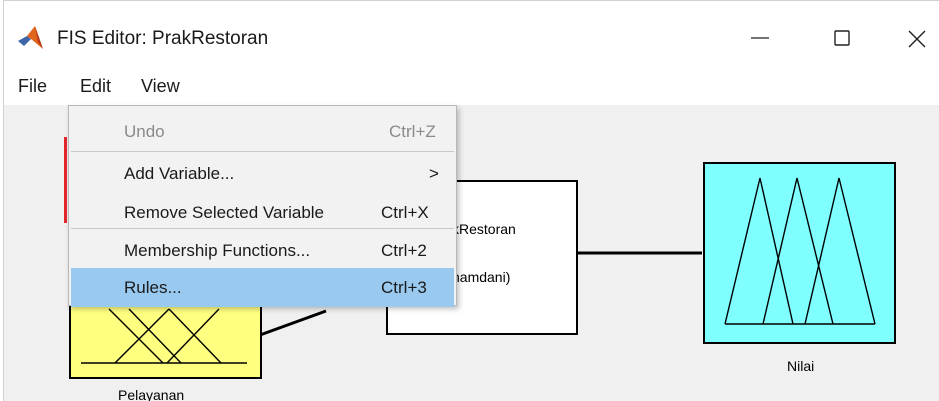 The width and height of the screenshot is (939, 401). What do you see at coordinates (412, 131) in the screenshot?
I see `menu-item-shortcut: Ctrl+Z` at bounding box center [412, 131].